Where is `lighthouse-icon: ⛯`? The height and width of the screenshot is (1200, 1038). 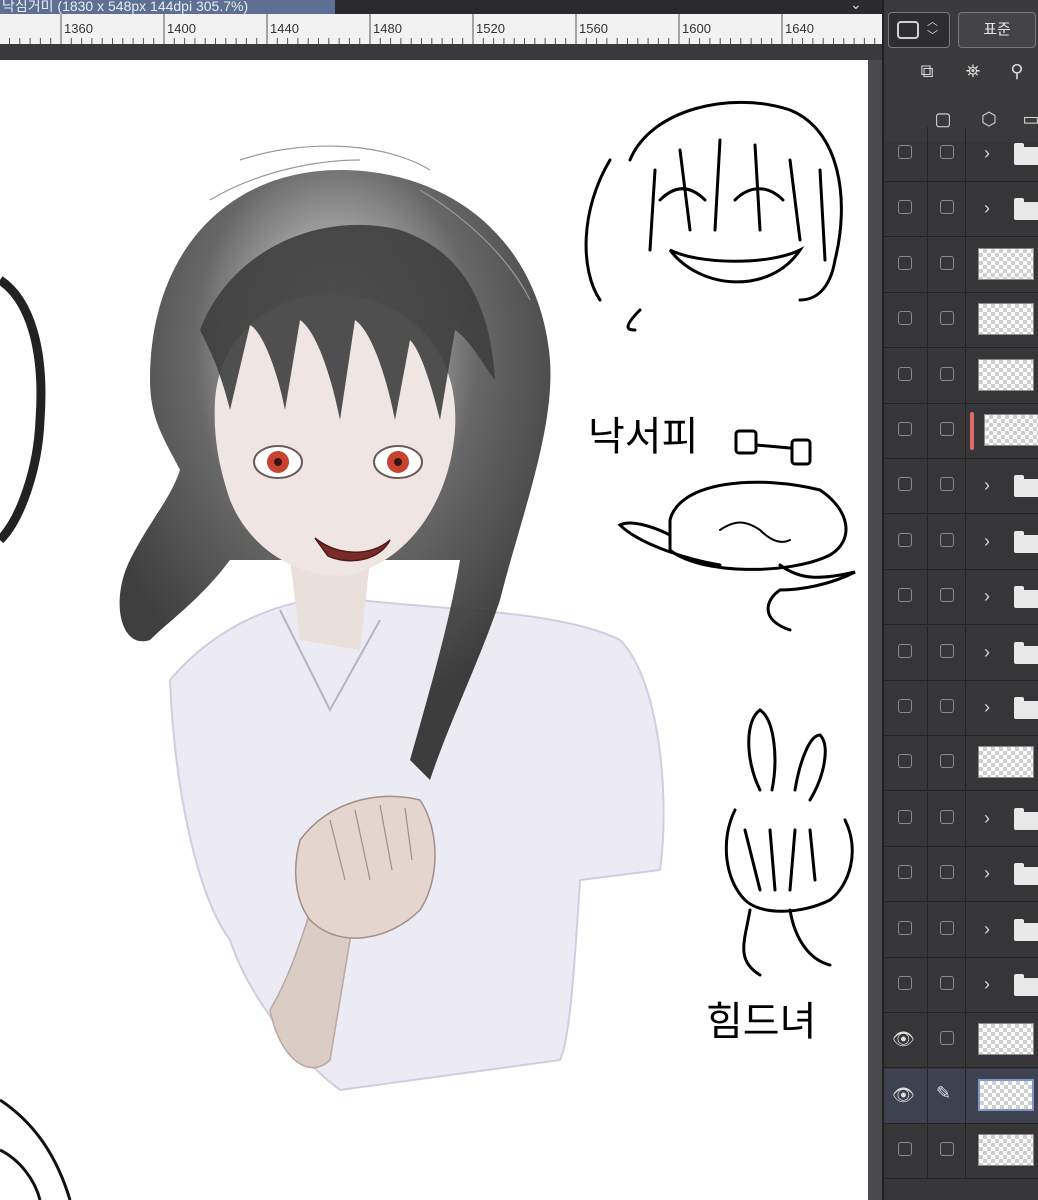 lighthouse-icon: ⛯ is located at coordinates (973, 71).